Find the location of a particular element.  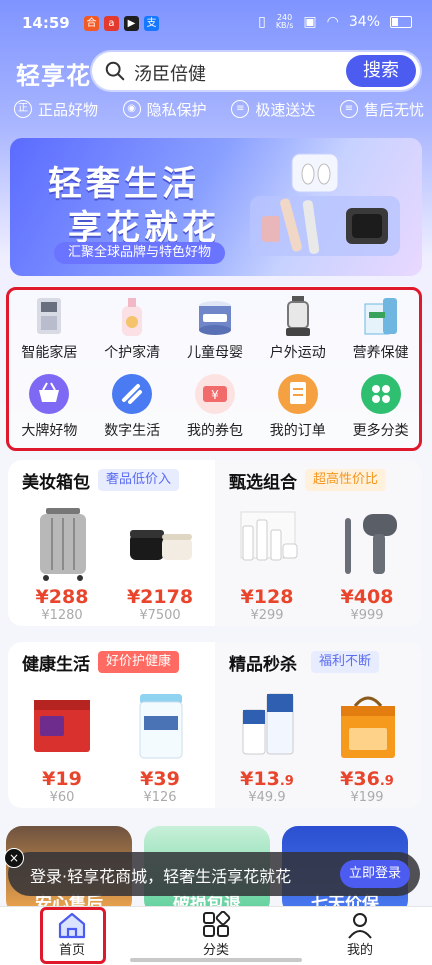

product-price: ¥2178 is located at coordinates (160, 597).